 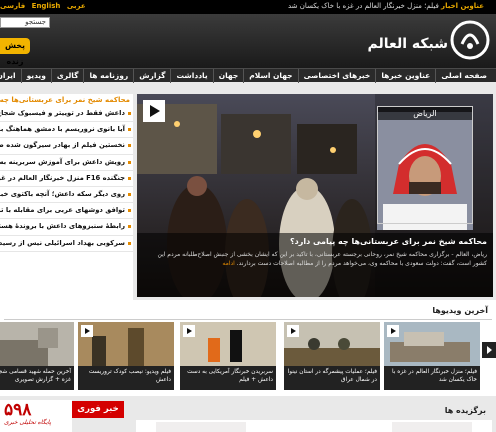 I want to click on inset-location-label: الریاض, so click(x=425, y=113).